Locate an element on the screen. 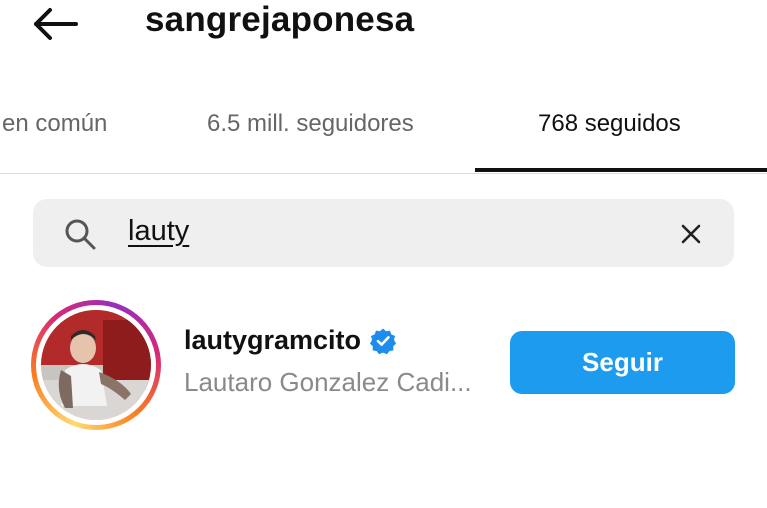  avatar is located at coordinates (96, 365).